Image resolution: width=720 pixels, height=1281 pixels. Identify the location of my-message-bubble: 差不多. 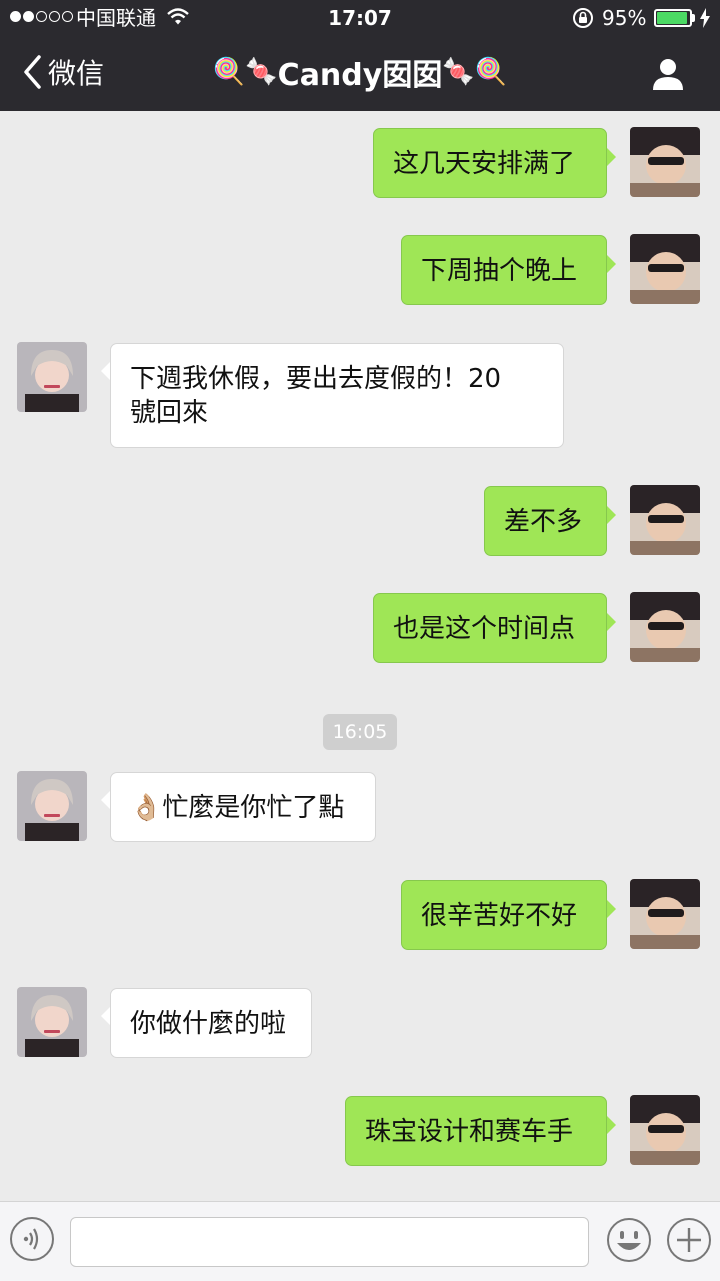
(545, 521).